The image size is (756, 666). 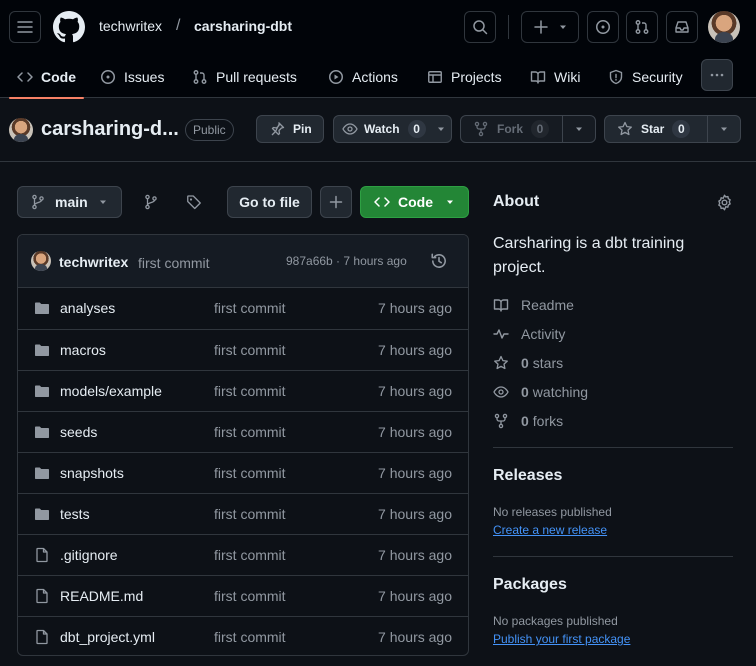 I want to click on tab-wiki: Wiki, so click(x=555, y=77).